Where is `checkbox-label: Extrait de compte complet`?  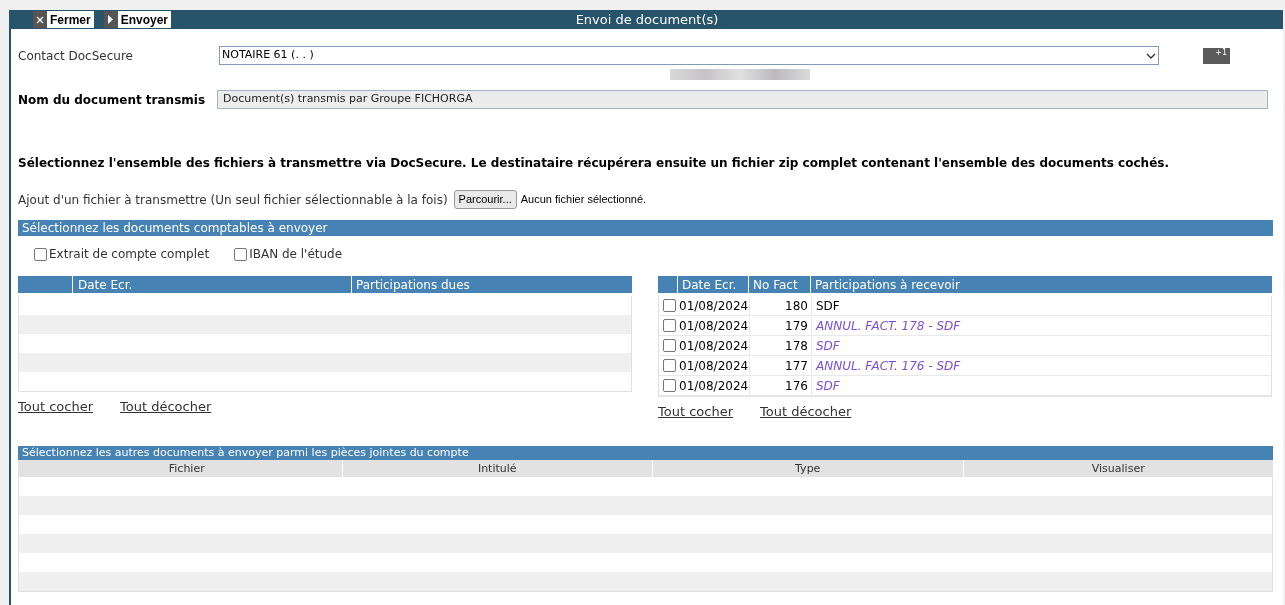
checkbox-label: Extrait de compte complet is located at coordinates (129, 254).